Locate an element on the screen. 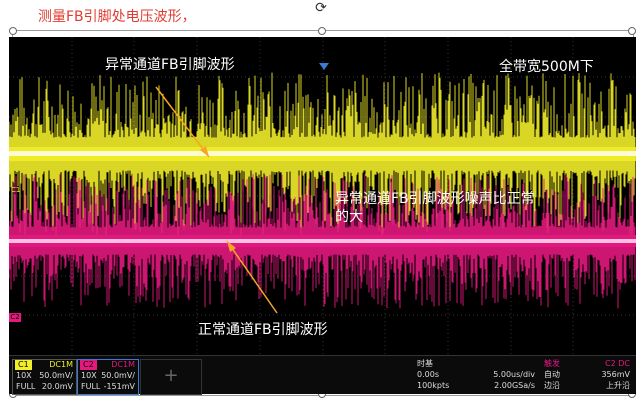 The image size is (640, 409). noise-comment-line1: 异常通道FB引脚波形噪声比正常 is located at coordinates (435, 199).